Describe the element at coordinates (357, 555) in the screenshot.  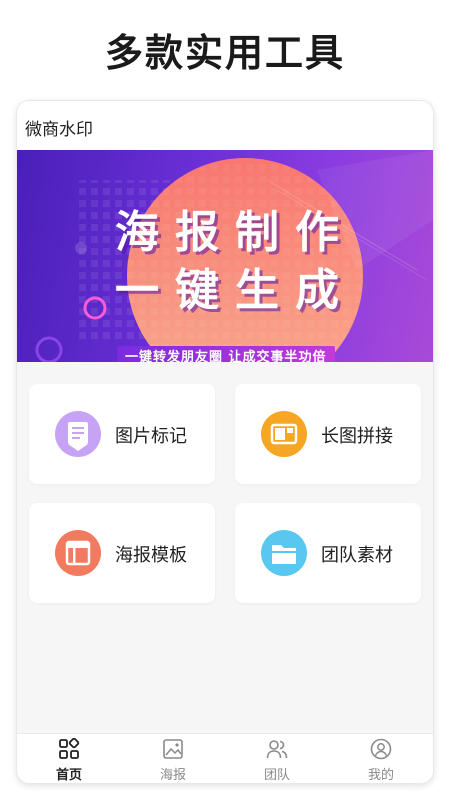
I see `tool-label: 团队素材` at that location.